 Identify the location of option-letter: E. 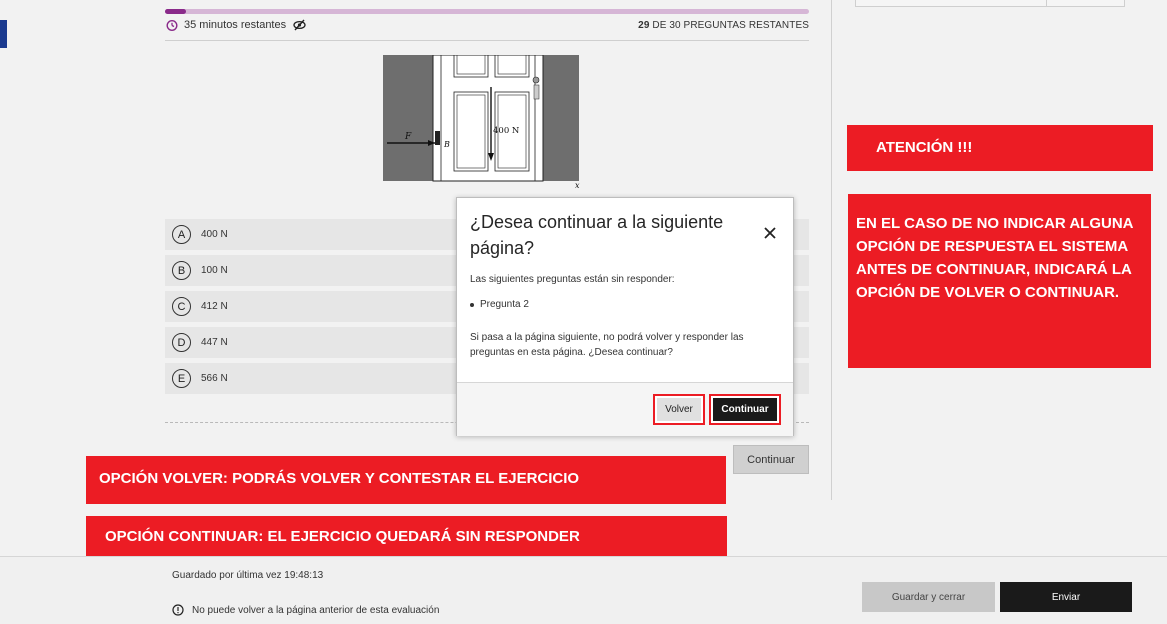
(181, 378).